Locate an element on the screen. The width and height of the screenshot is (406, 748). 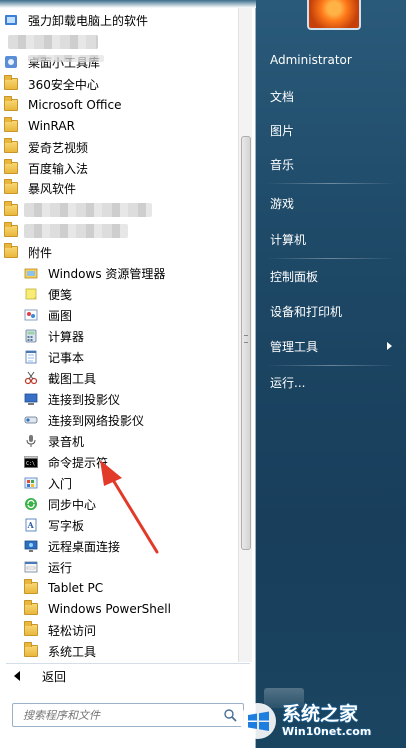
program-item-getting-started: 入门 is located at coordinates (131, 483).